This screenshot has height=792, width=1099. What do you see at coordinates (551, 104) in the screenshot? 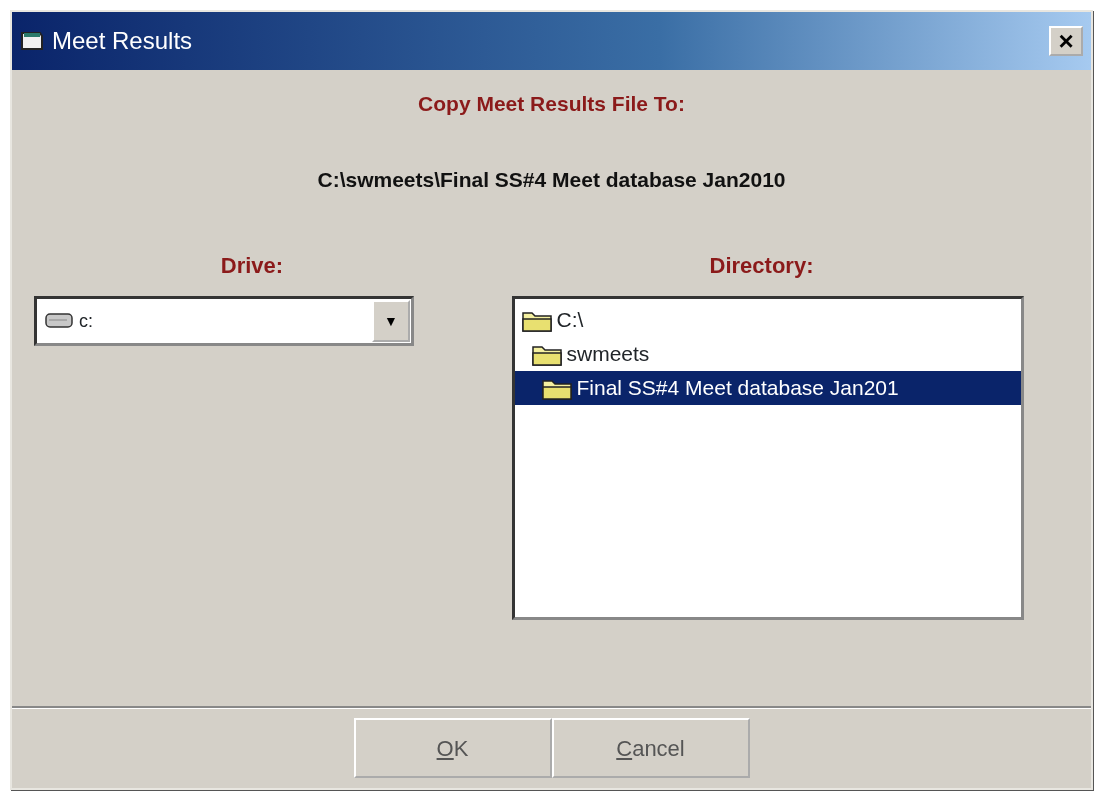
I see `heading: Copy Meet Results File To:` at bounding box center [551, 104].